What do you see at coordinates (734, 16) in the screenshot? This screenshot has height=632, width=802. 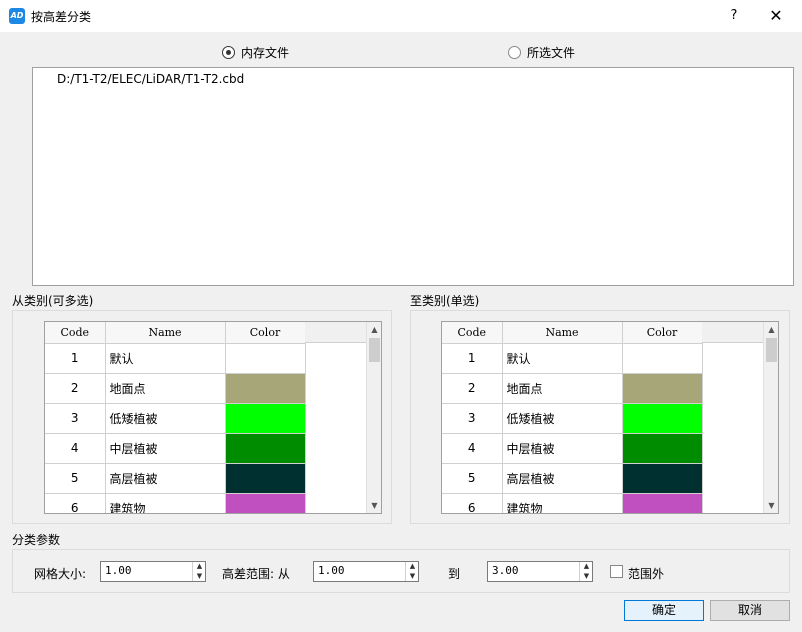 I see `help-button: ?` at bounding box center [734, 16].